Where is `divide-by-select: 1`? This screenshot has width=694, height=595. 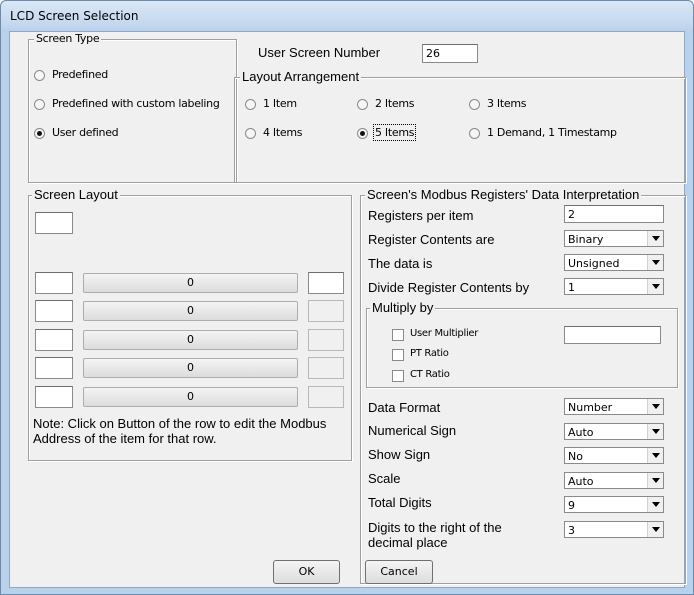
divide-by-select: 1 is located at coordinates (614, 286).